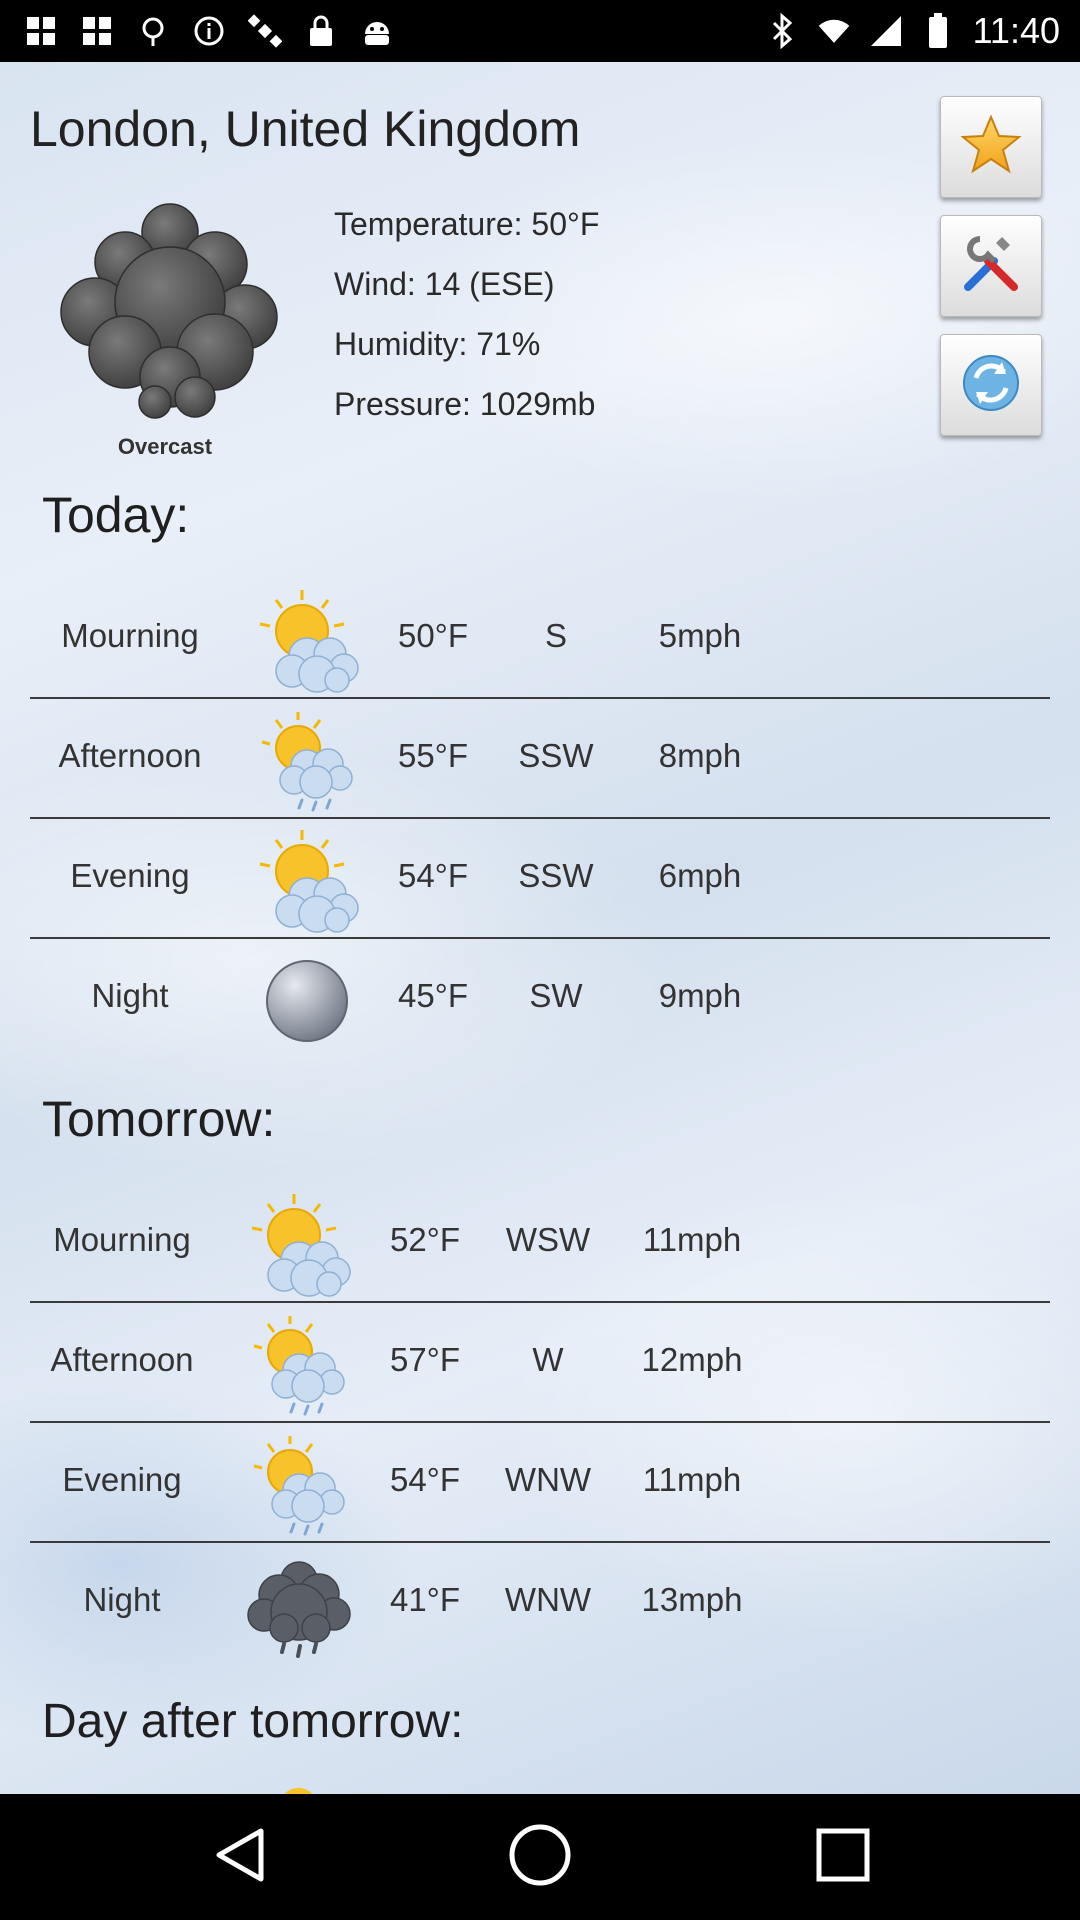  Describe the element at coordinates (700, 995) in the screenshot. I see `wind-speed: 9mph` at that location.